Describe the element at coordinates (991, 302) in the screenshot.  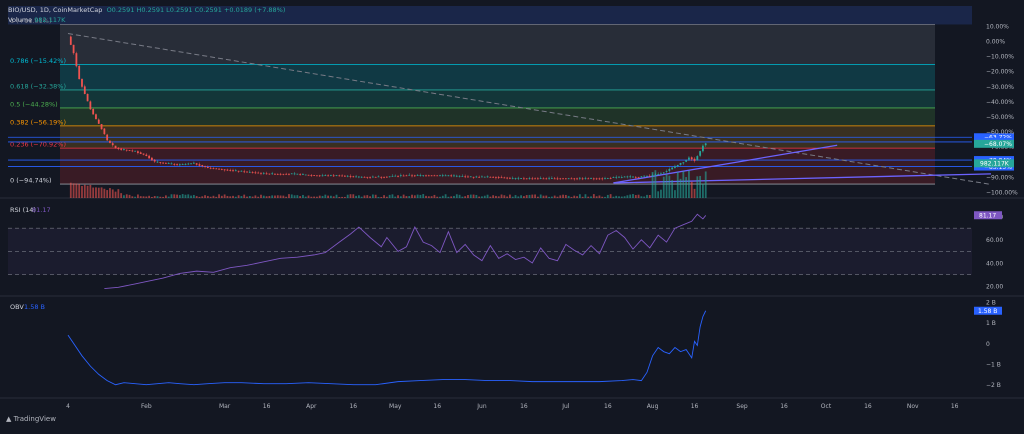
I see `obv-axis-tick-label: 2 B` at that location.